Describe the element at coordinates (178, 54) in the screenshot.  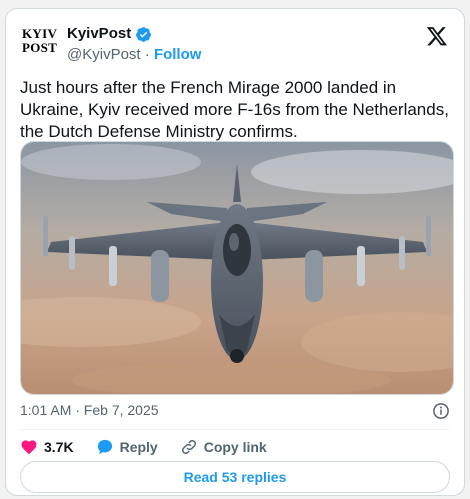
I see `follow-button: Follow` at that location.